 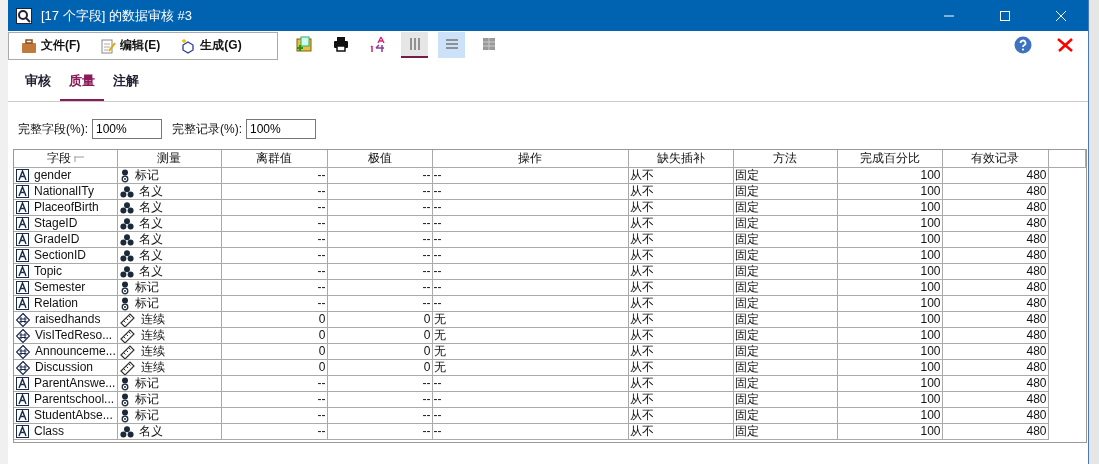 I want to click on row-view-button, so click(x=451, y=45).